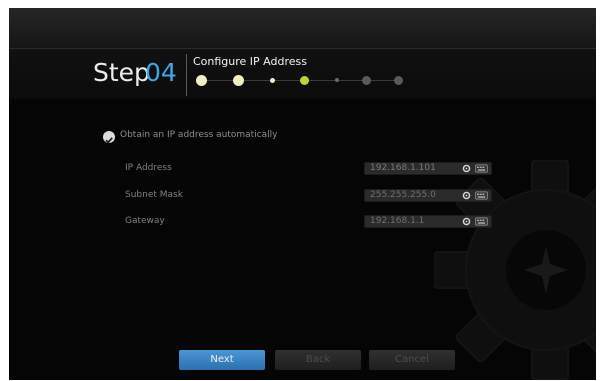  I want to click on step-progress-indicator, so click(301, 81).